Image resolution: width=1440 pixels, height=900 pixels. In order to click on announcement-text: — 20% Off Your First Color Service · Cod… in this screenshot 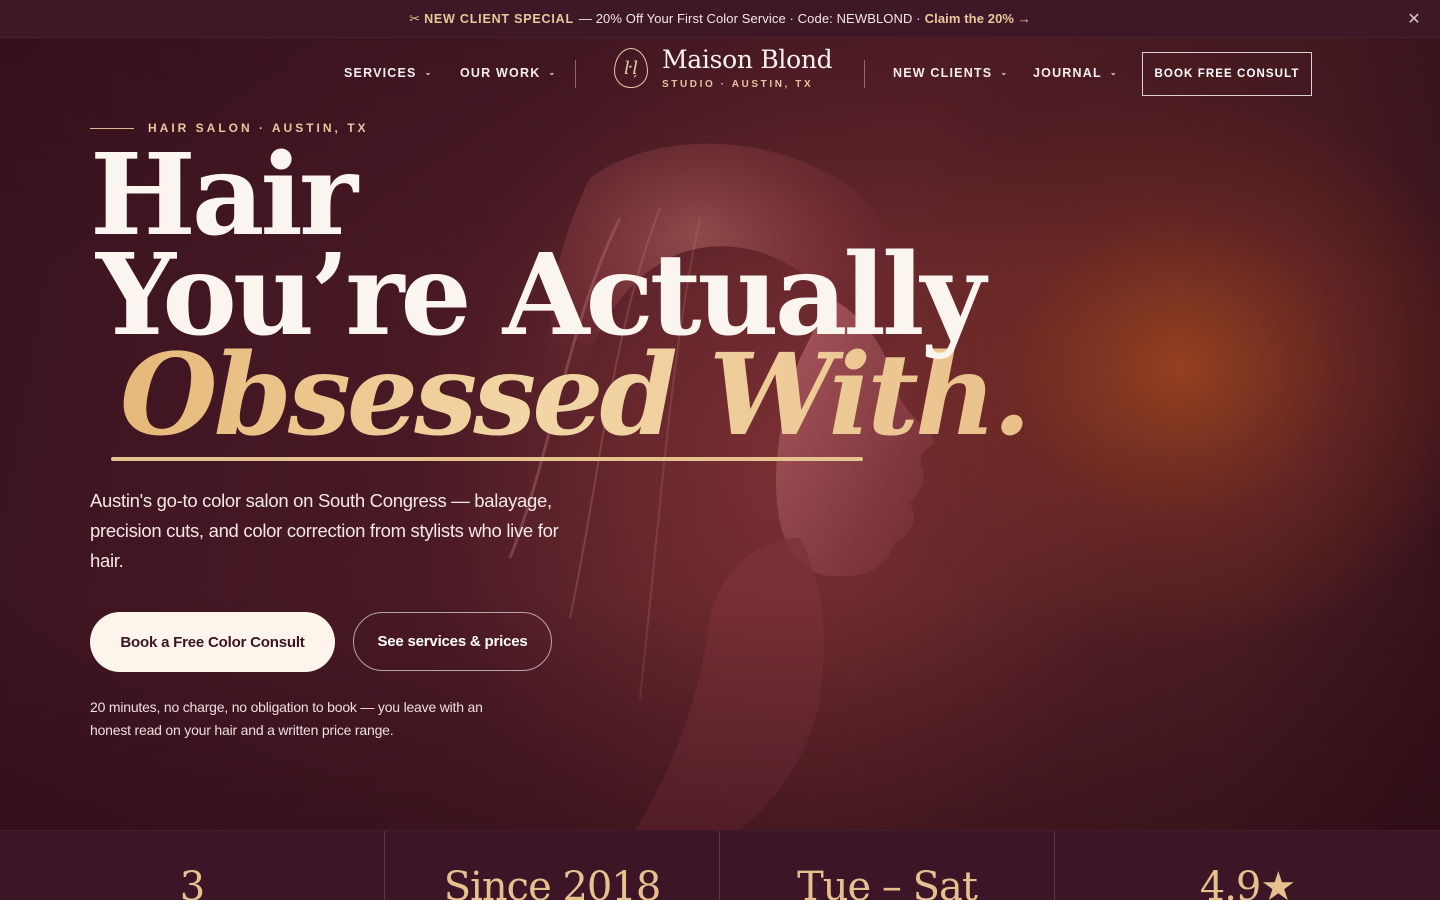, I will do `click(749, 18)`.